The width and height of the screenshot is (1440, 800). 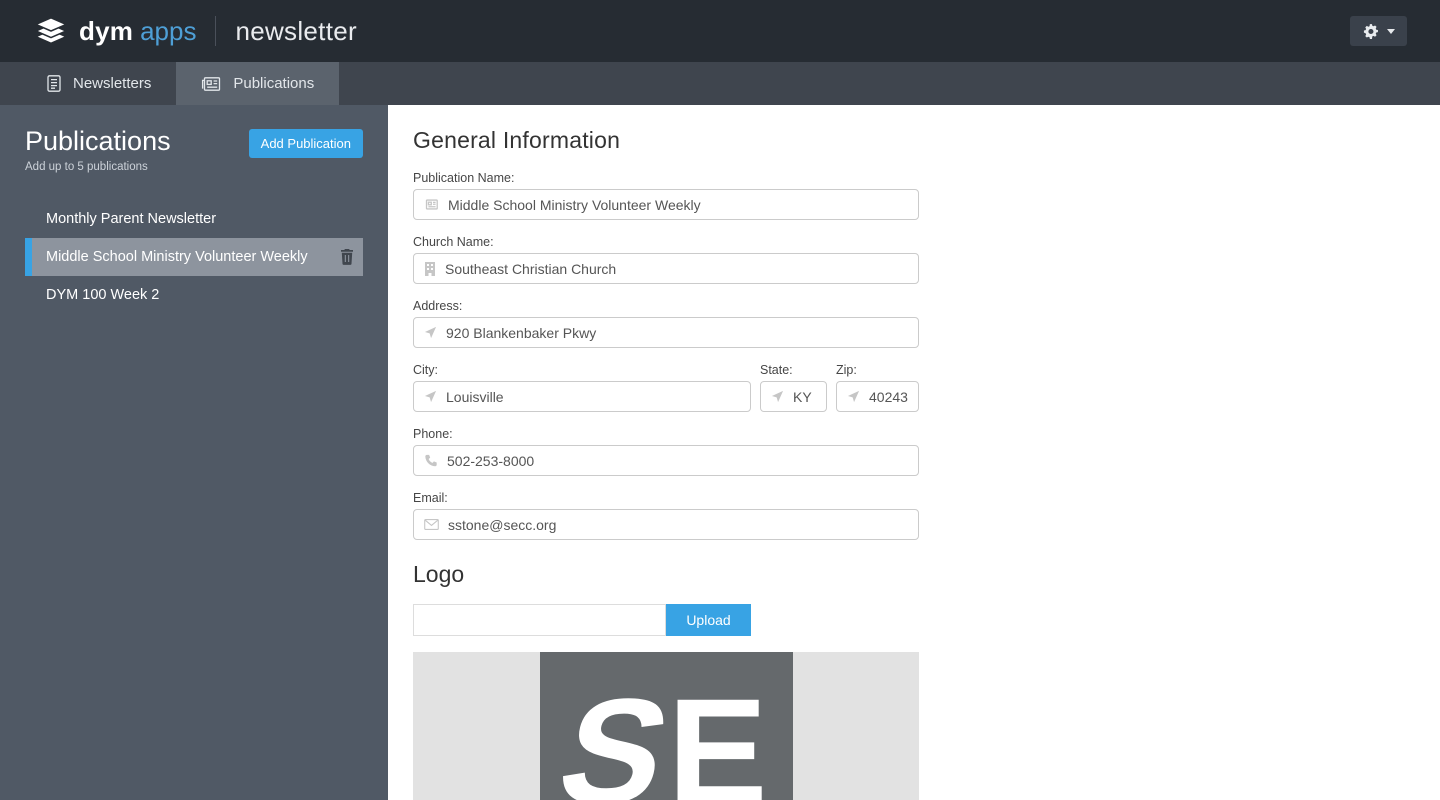 I want to click on church-name-input-wrap, so click(x=666, y=268).